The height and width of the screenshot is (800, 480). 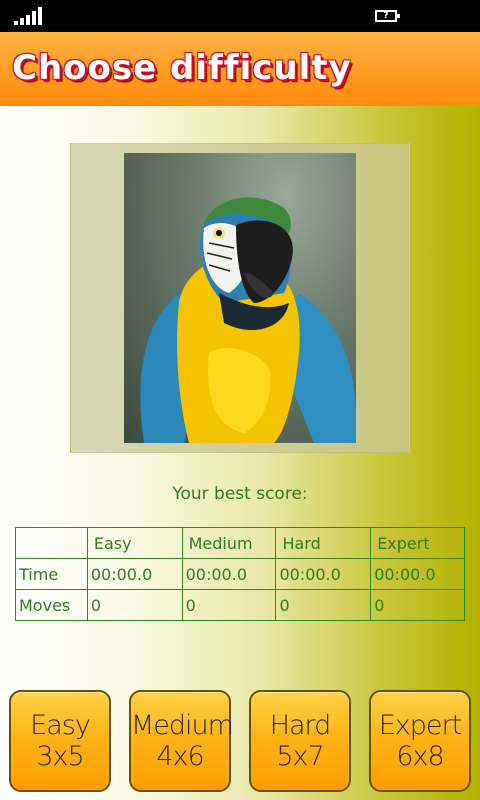 I want to click on row-label-time: Time, so click(x=51, y=574).